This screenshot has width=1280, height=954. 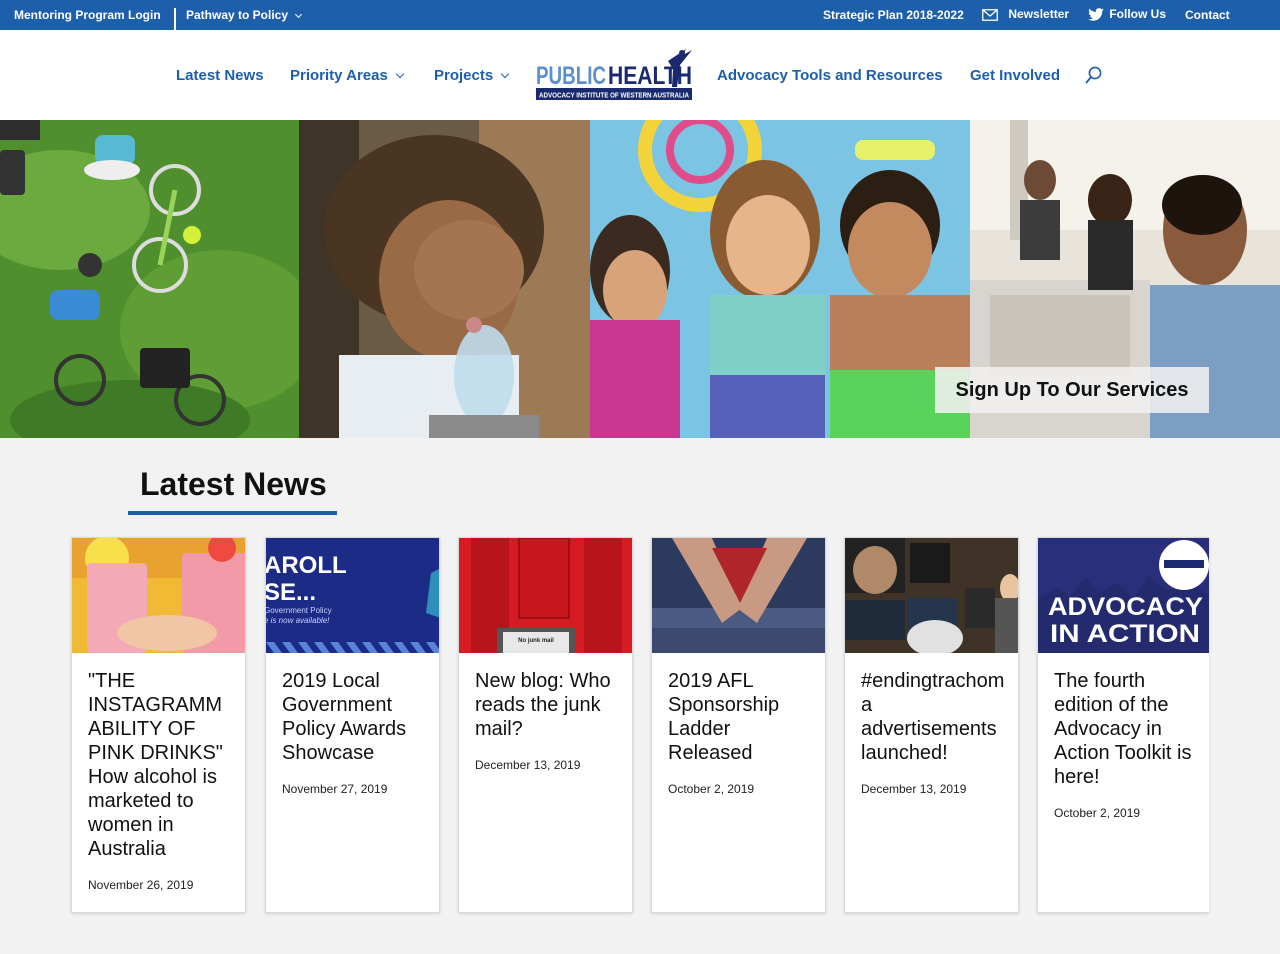 I want to click on news-thumbnail-junk-mail: No junk mail, so click(x=545, y=595).